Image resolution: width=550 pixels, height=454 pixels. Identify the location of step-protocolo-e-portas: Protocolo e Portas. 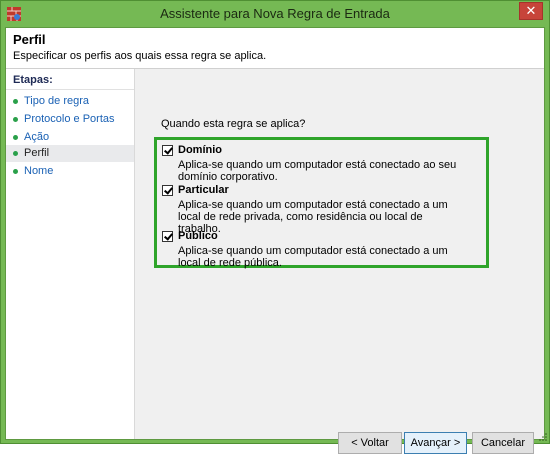
(70, 119).